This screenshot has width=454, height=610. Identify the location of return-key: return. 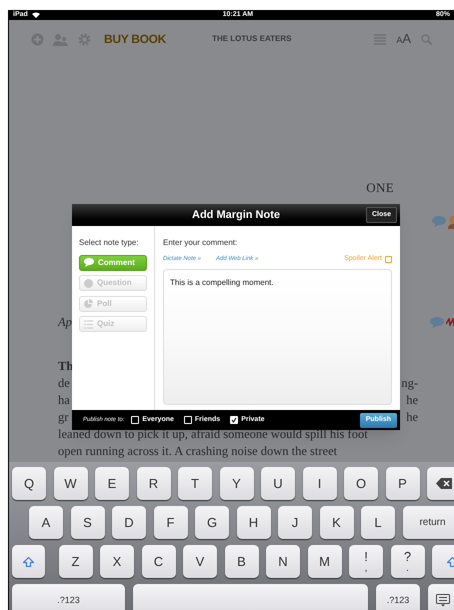
(428, 522).